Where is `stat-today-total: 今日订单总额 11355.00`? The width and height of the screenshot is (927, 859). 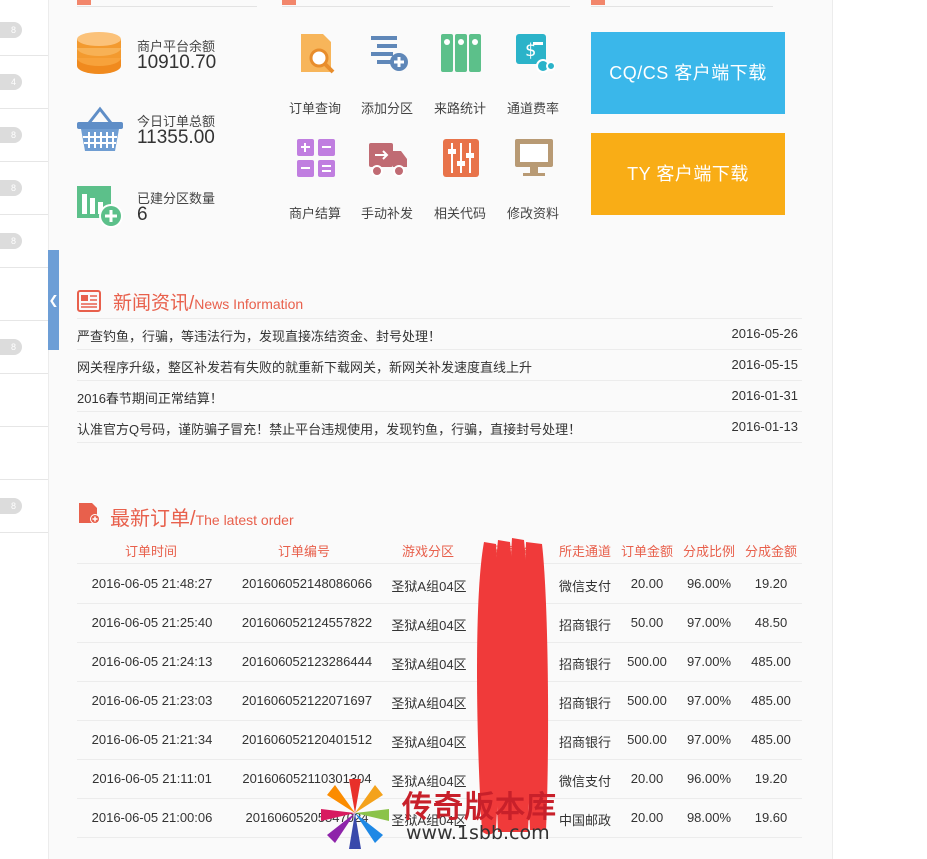
stat-today-total: 今日订单总额 11355.00 is located at coordinates (175, 130).